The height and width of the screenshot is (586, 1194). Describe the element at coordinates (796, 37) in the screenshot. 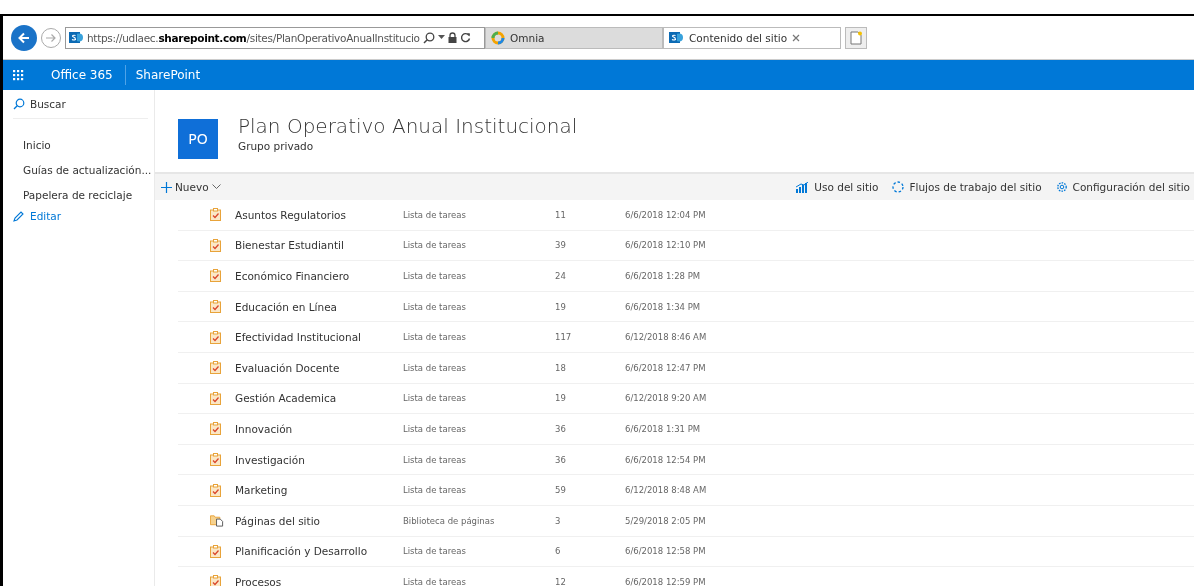

I see `close-icon` at that location.